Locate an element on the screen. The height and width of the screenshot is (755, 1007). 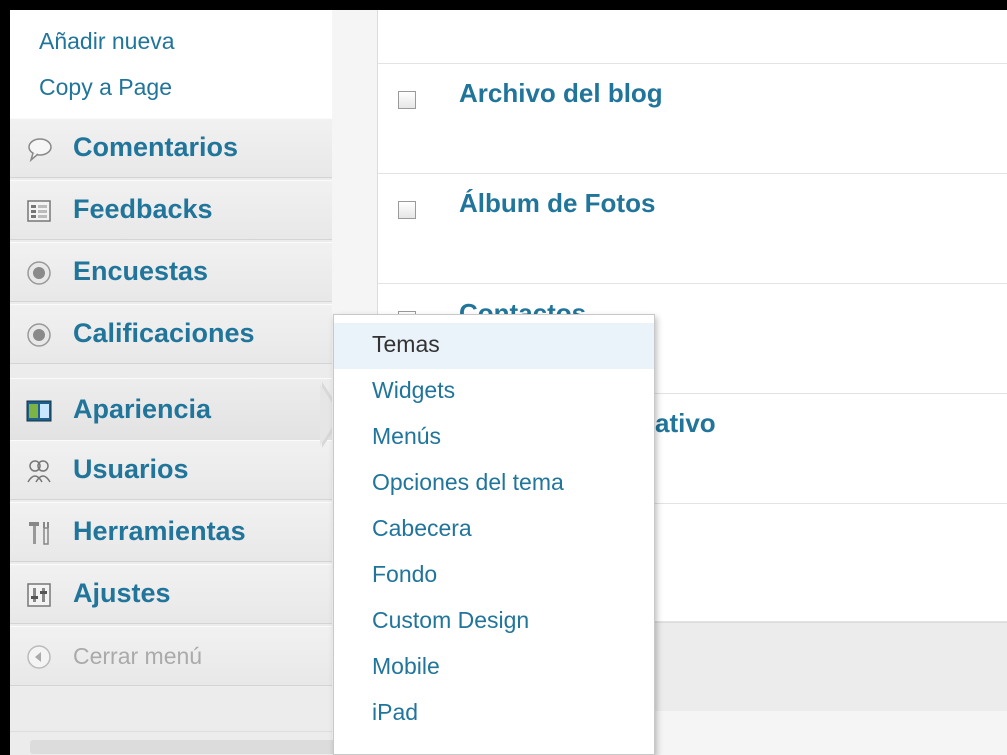
flyout-item-label: Temas is located at coordinates (406, 344).